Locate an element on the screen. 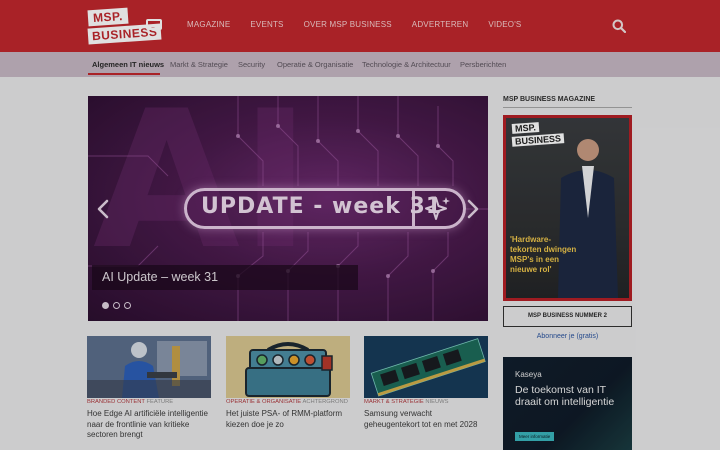 This screenshot has height=450, width=720. sparkle-icon is located at coordinates (437, 208).